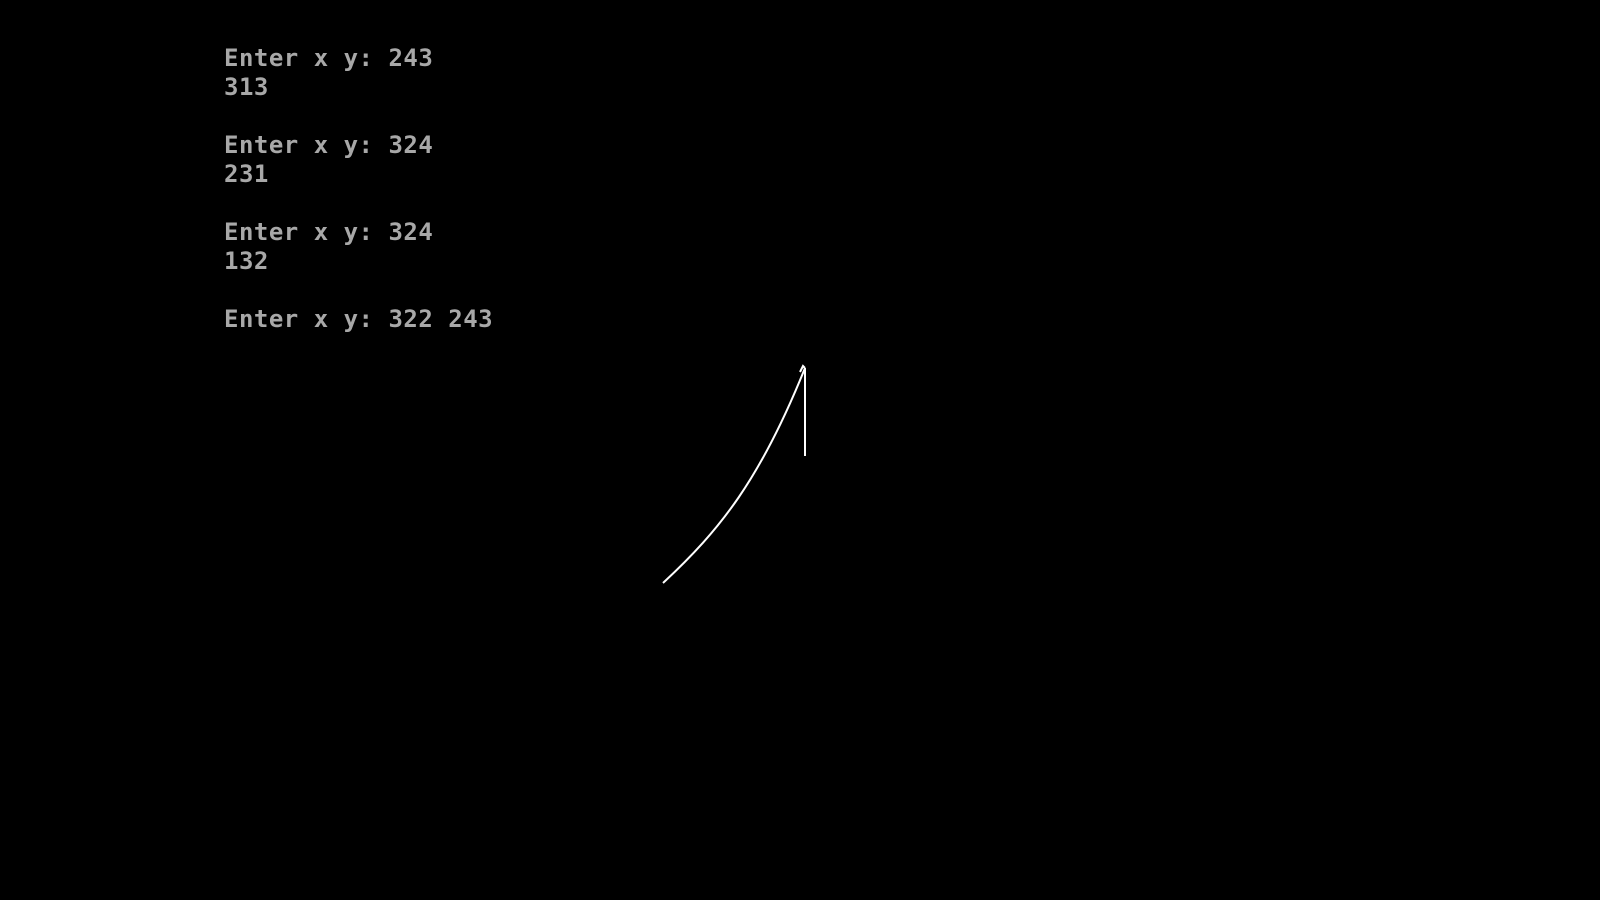  I want to click on drawing-canvas, so click(734, 474).